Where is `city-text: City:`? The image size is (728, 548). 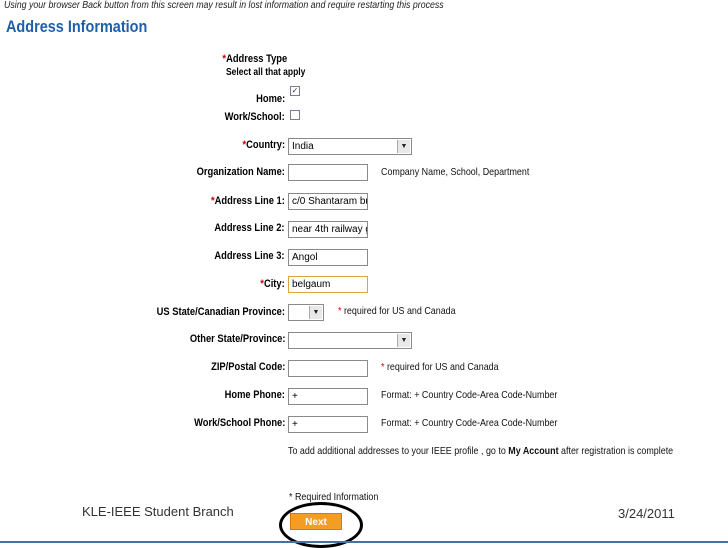
city-text: City: is located at coordinates (274, 284).